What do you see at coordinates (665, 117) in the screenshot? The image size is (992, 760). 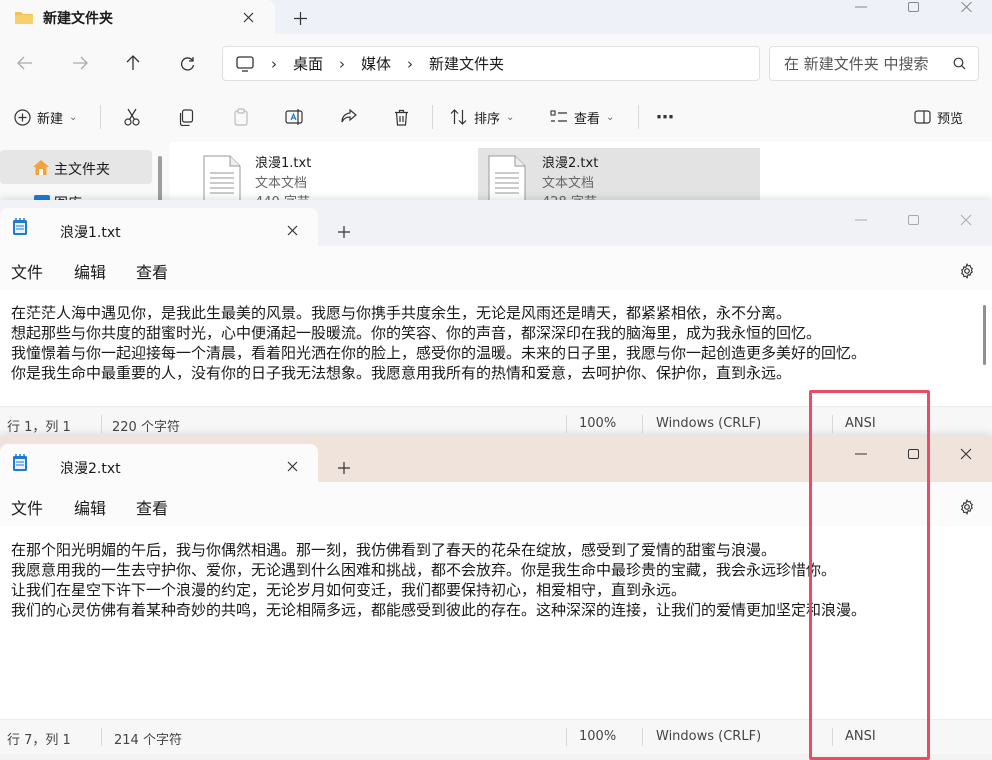 I see `more-options-icon: ⋯` at bounding box center [665, 117].